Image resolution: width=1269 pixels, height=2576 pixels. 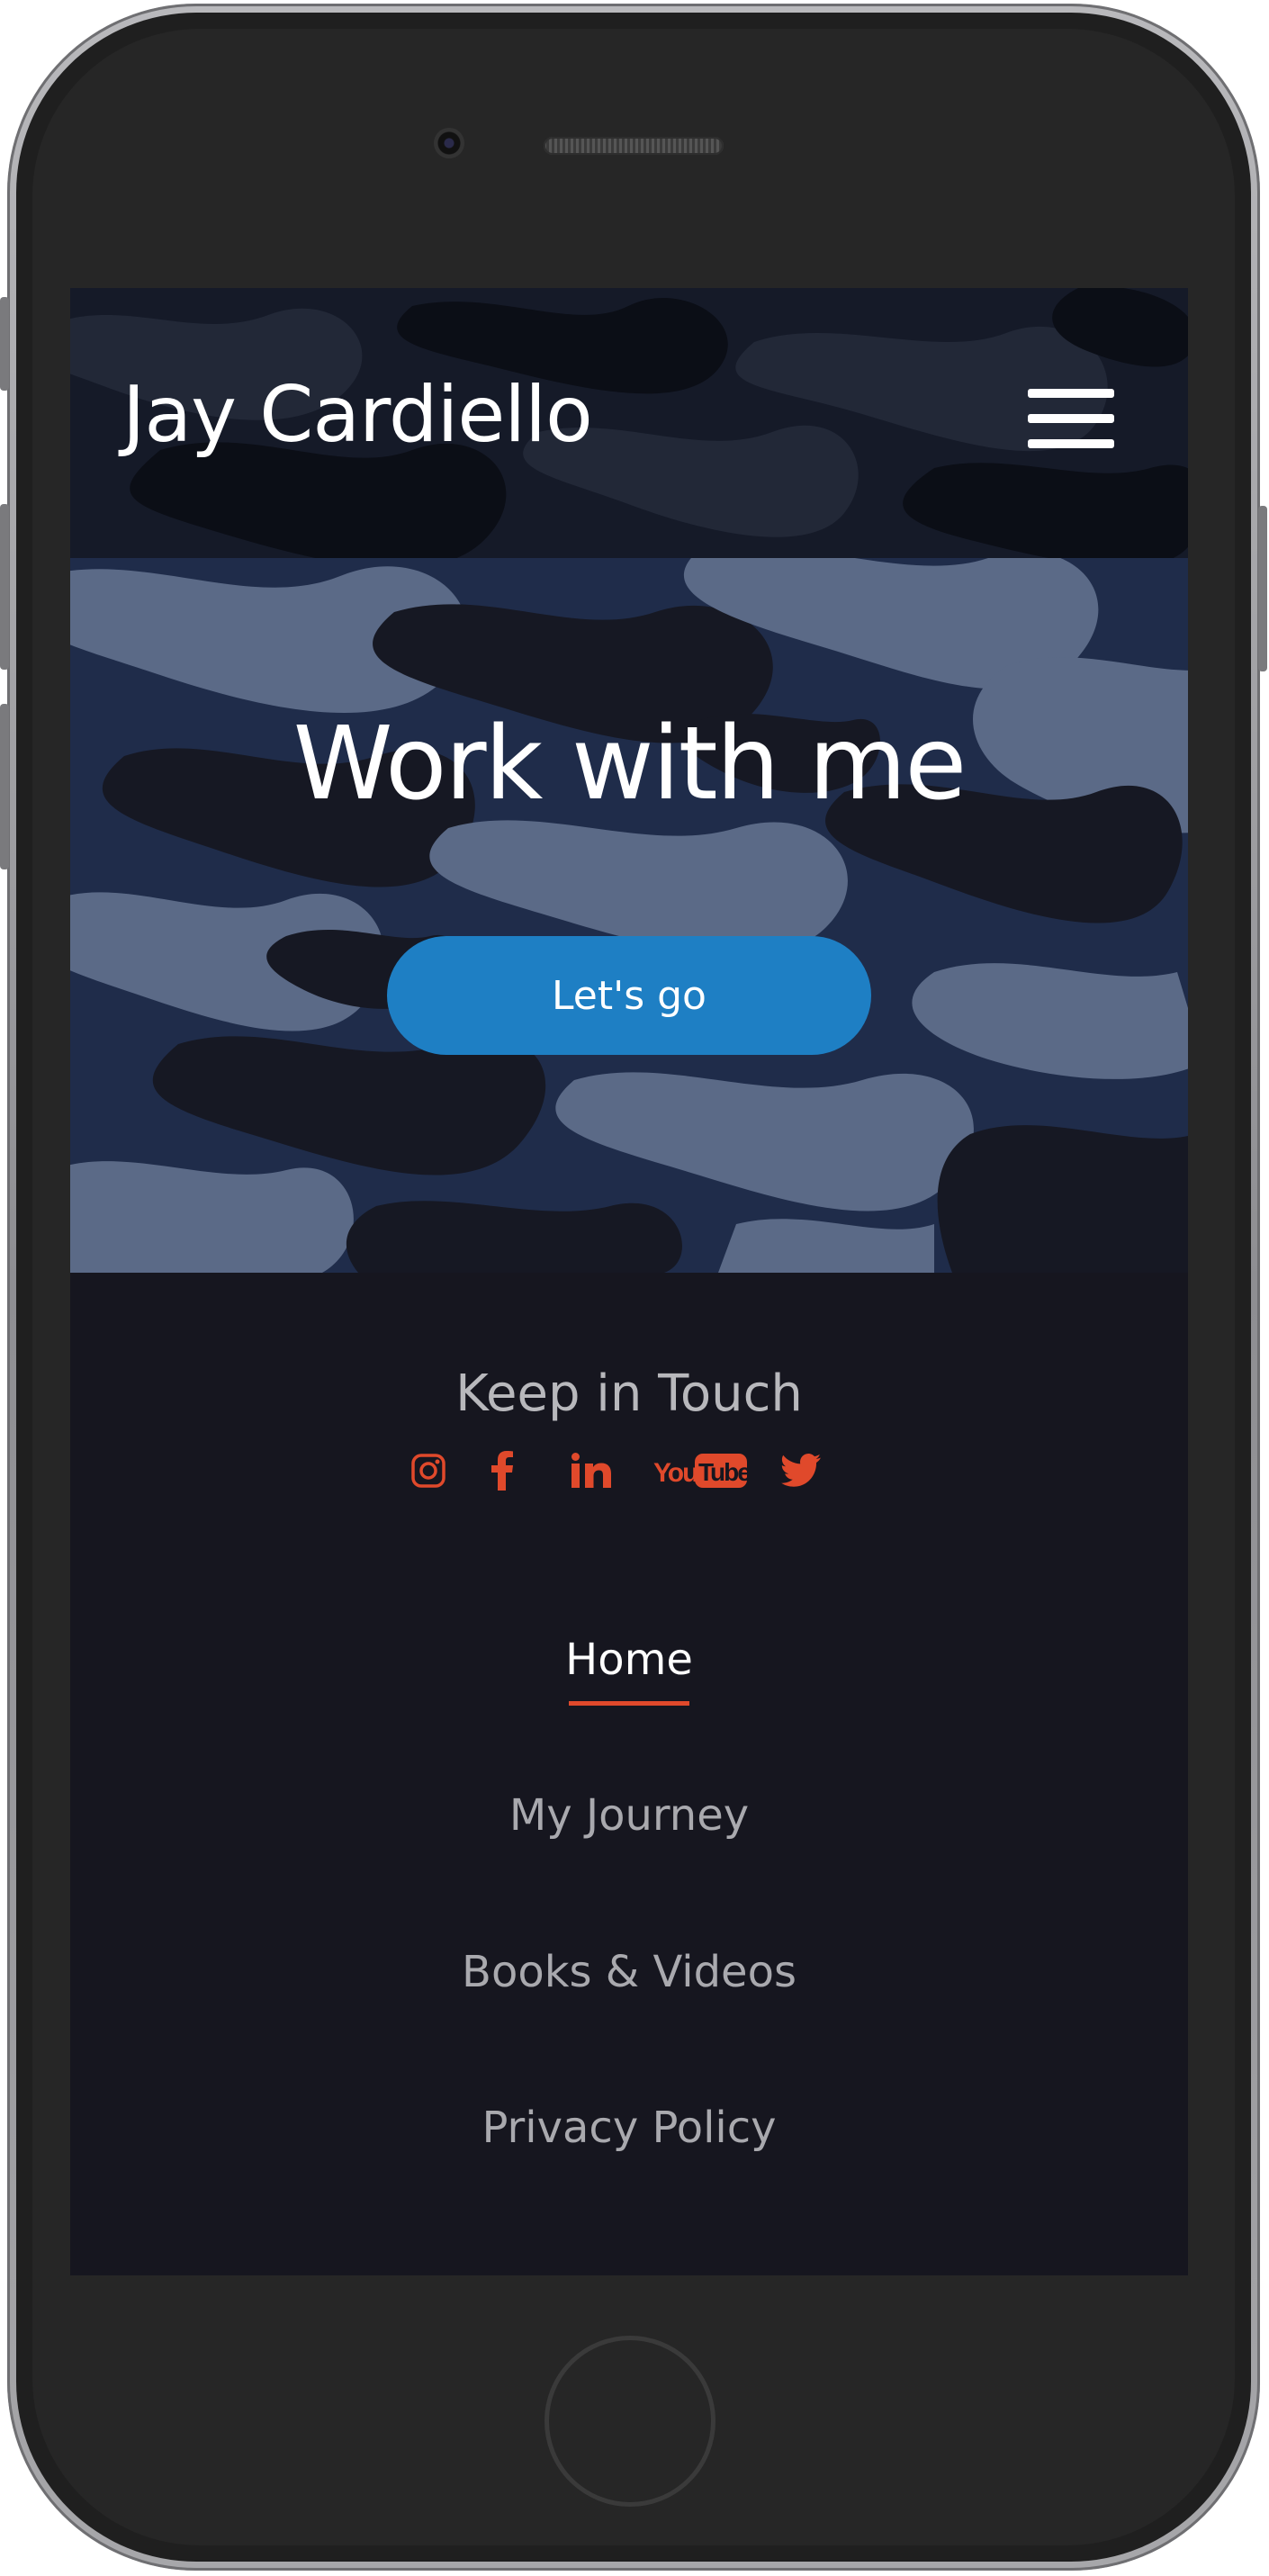 What do you see at coordinates (357, 415) in the screenshot?
I see `site-title: Jay Cardiello` at bounding box center [357, 415].